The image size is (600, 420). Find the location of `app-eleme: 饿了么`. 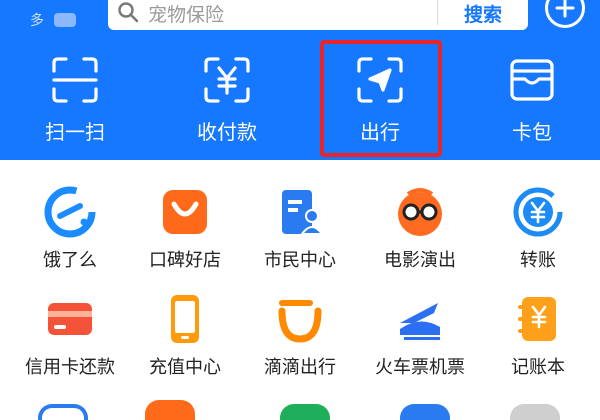

app-eleme: 饿了么 is located at coordinates (70, 215).